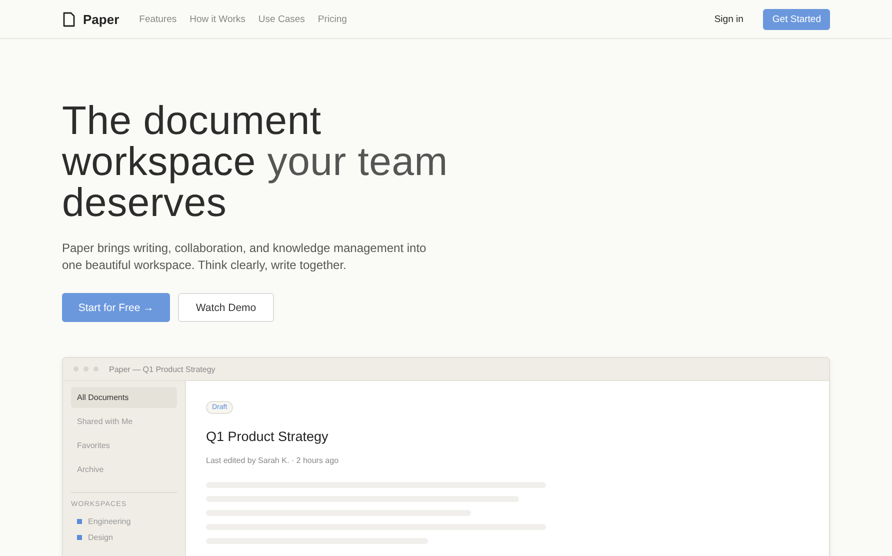  Describe the element at coordinates (796, 19) in the screenshot. I see `get-started-button: Get Started` at that location.